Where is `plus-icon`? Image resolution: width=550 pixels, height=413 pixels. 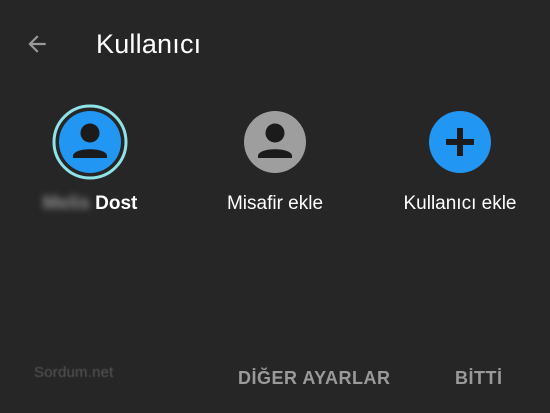
plus-icon is located at coordinates (460, 142).